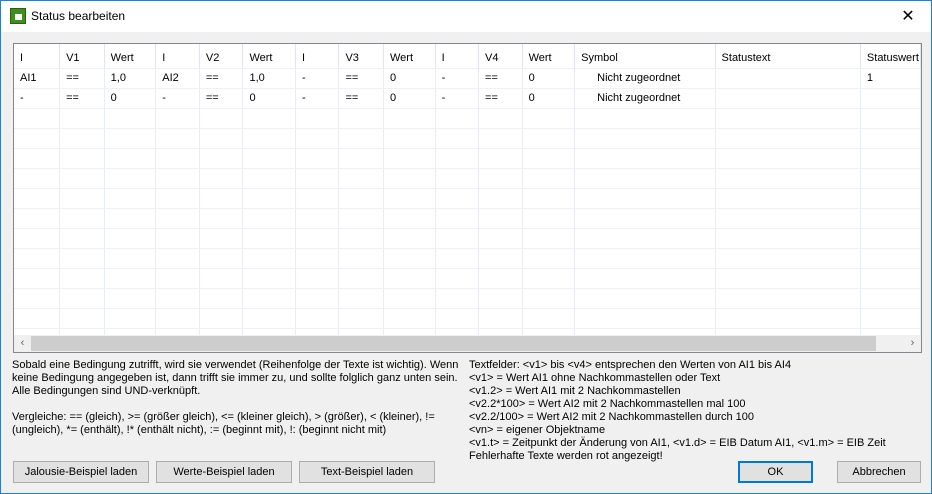 This screenshot has width=932, height=494. I want to click on table-row: - == 0- == 0- == 0- == 0 Nicht zugeordnet, so click(467, 98).